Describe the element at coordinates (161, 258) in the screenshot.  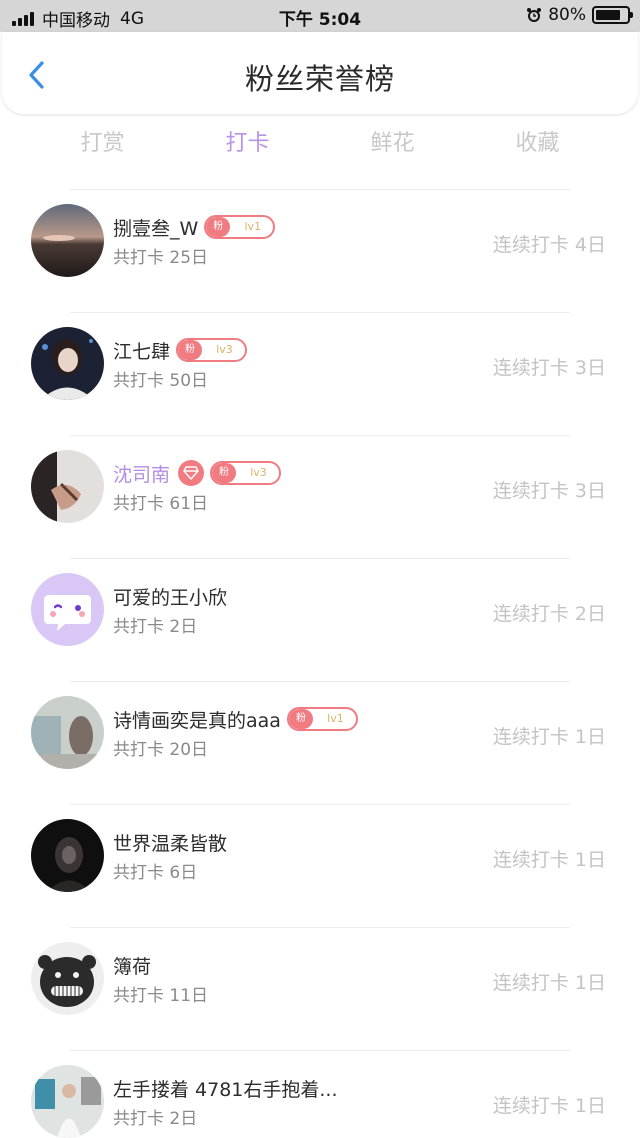
I see `total-checkins: 共打卡 25日` at that location.